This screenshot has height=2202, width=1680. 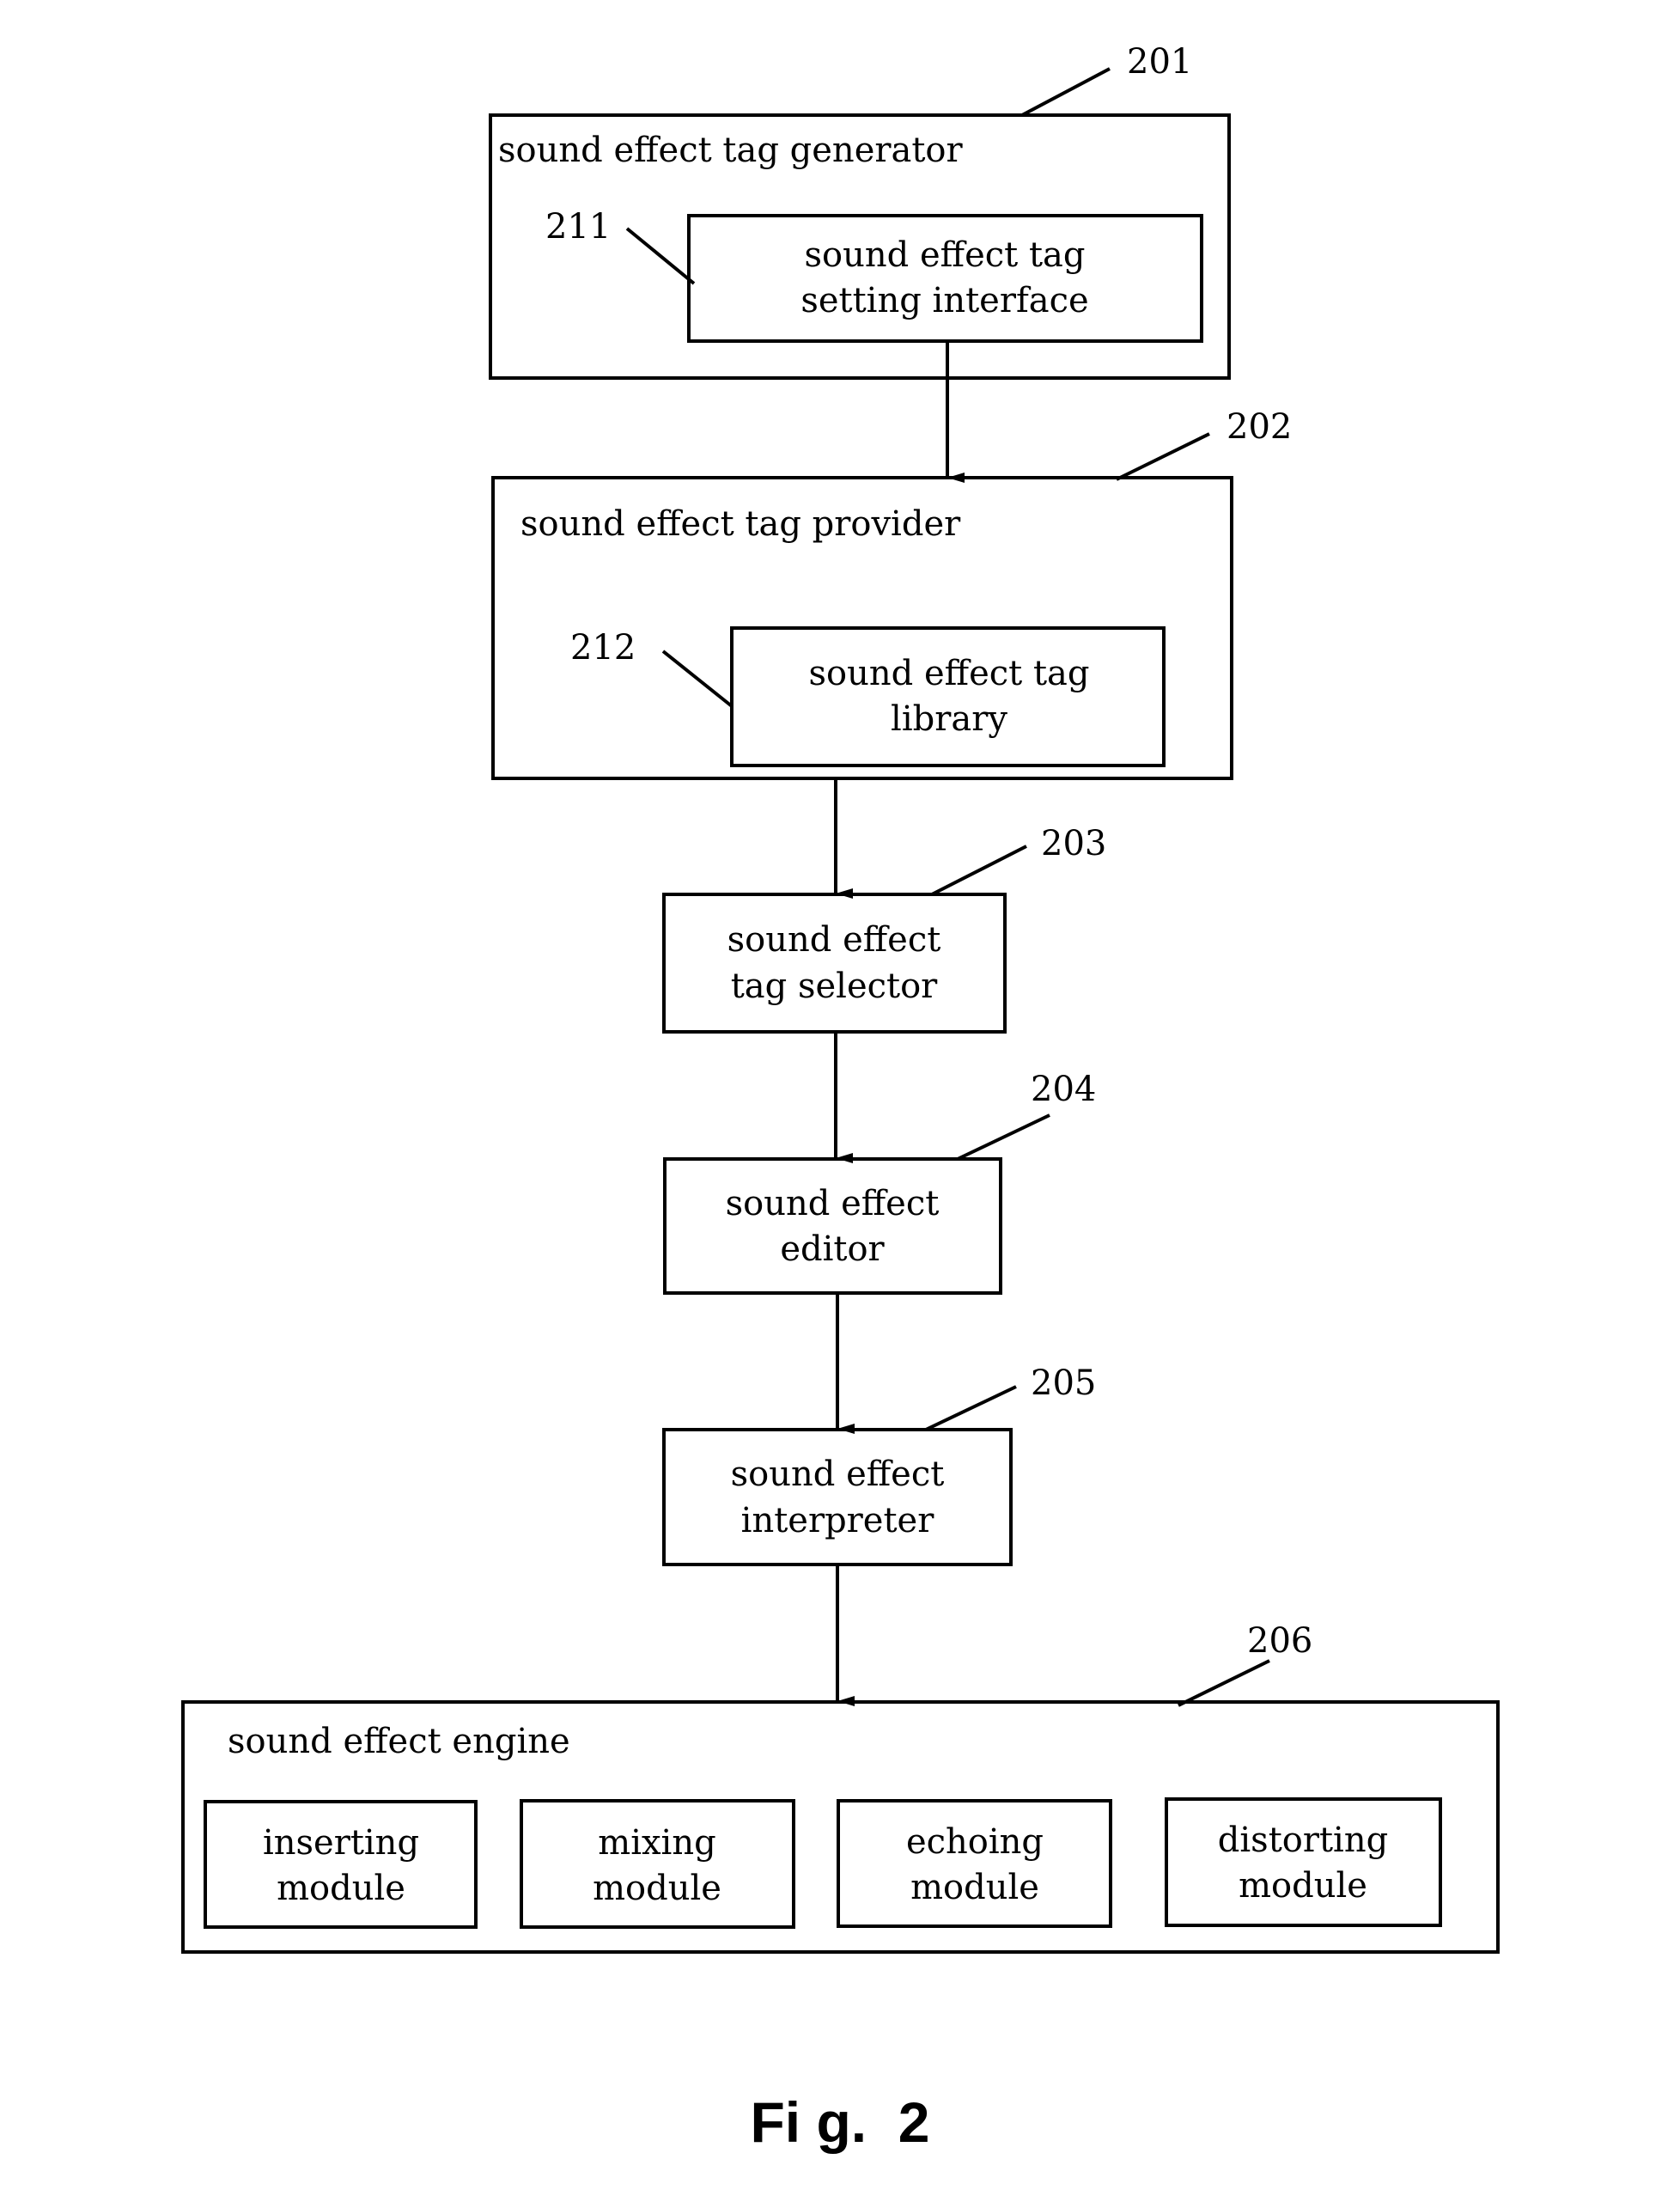 I want to click on sound-effect-tag-selector-block: sound effect tag selector 203, so click(x=884, y=929).